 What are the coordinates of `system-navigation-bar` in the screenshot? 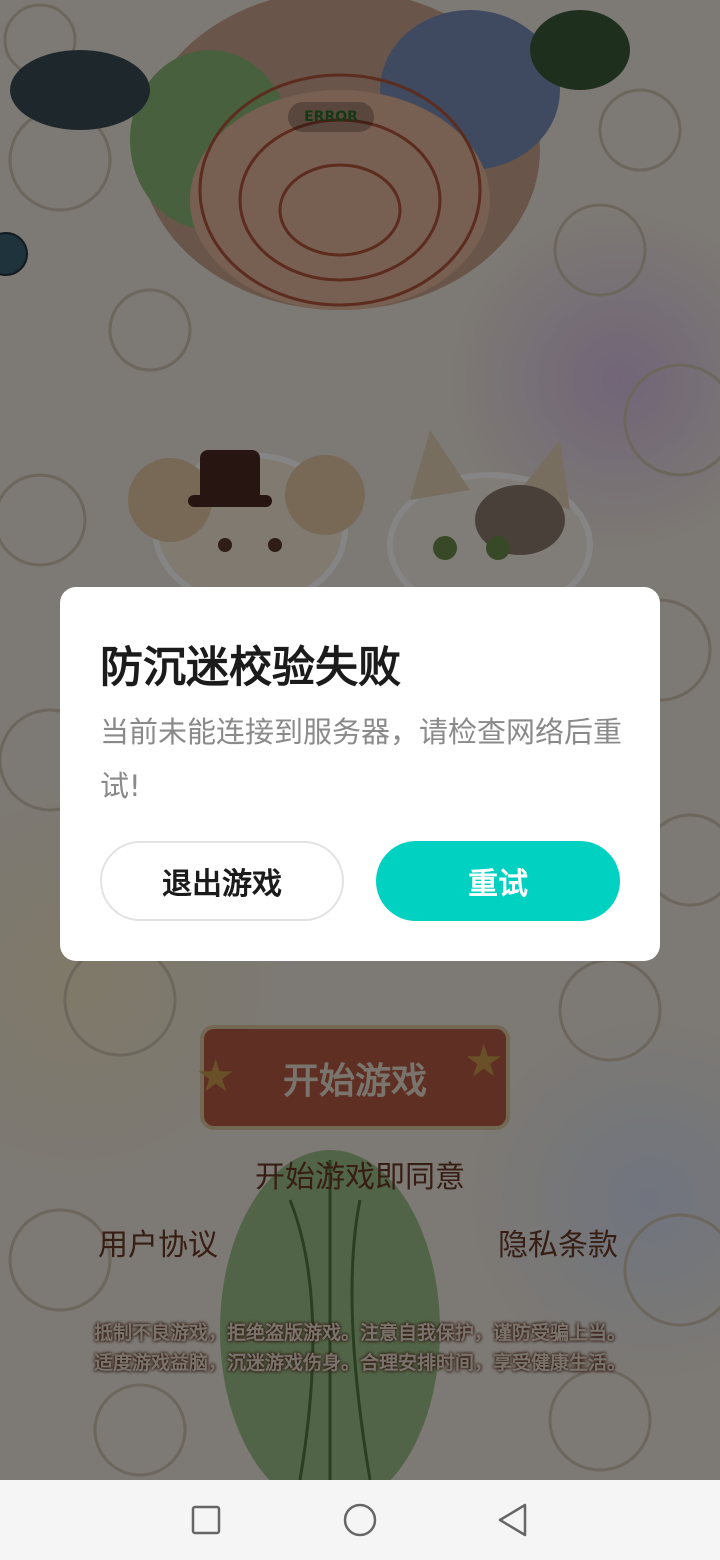 It's located at (360, 1520).